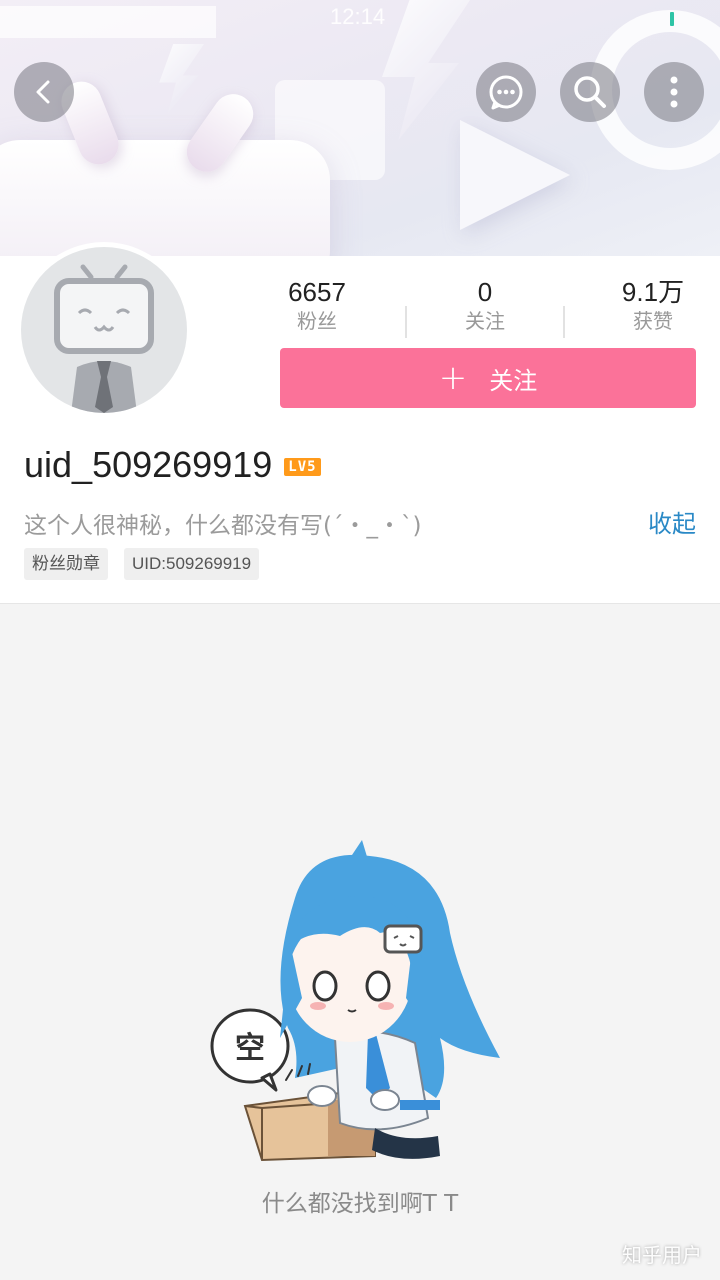 This screenshot has width=720, height=1280. I want to click on more-icon, so click(674, 92).